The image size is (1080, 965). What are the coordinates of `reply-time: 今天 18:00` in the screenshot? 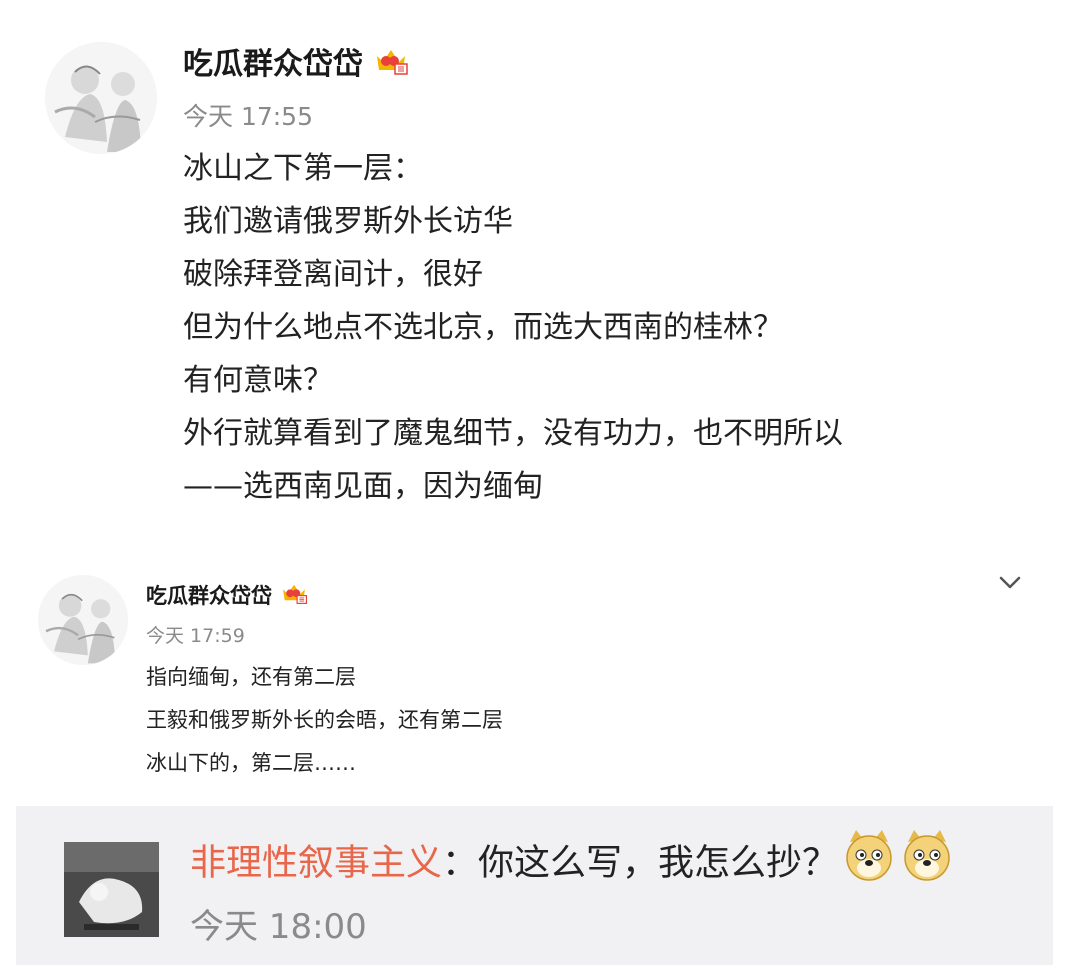 It's located at (278, 927).